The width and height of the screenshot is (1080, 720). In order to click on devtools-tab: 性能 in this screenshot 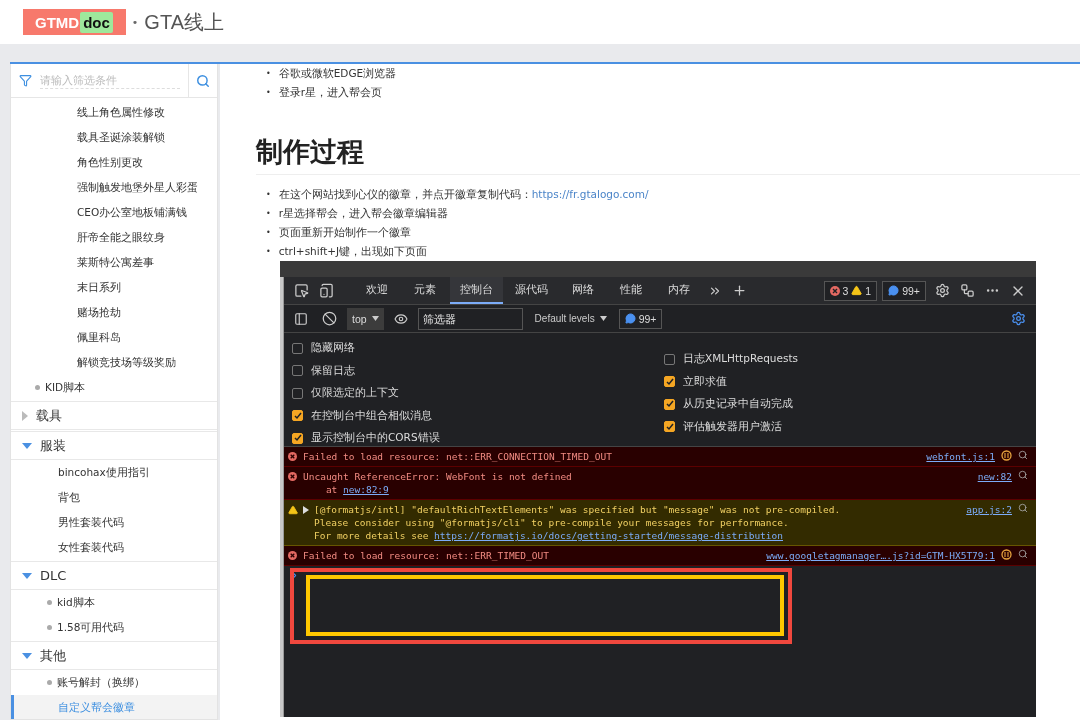, I will do `click(631, 290)`.